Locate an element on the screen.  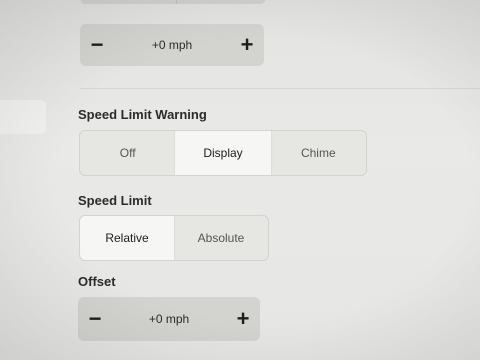
speed-limit-warning-display-option: Display is located at coordinates (223, 153).